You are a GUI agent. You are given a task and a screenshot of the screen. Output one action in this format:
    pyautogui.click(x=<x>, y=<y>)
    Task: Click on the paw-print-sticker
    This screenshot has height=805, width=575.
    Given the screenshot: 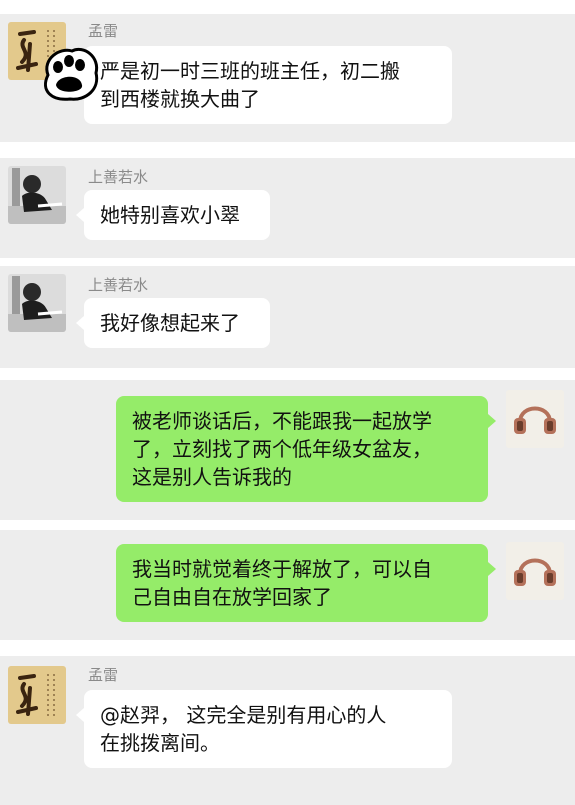 What is the action you would take?
    pyautogui.click(x=70, y=74)
    